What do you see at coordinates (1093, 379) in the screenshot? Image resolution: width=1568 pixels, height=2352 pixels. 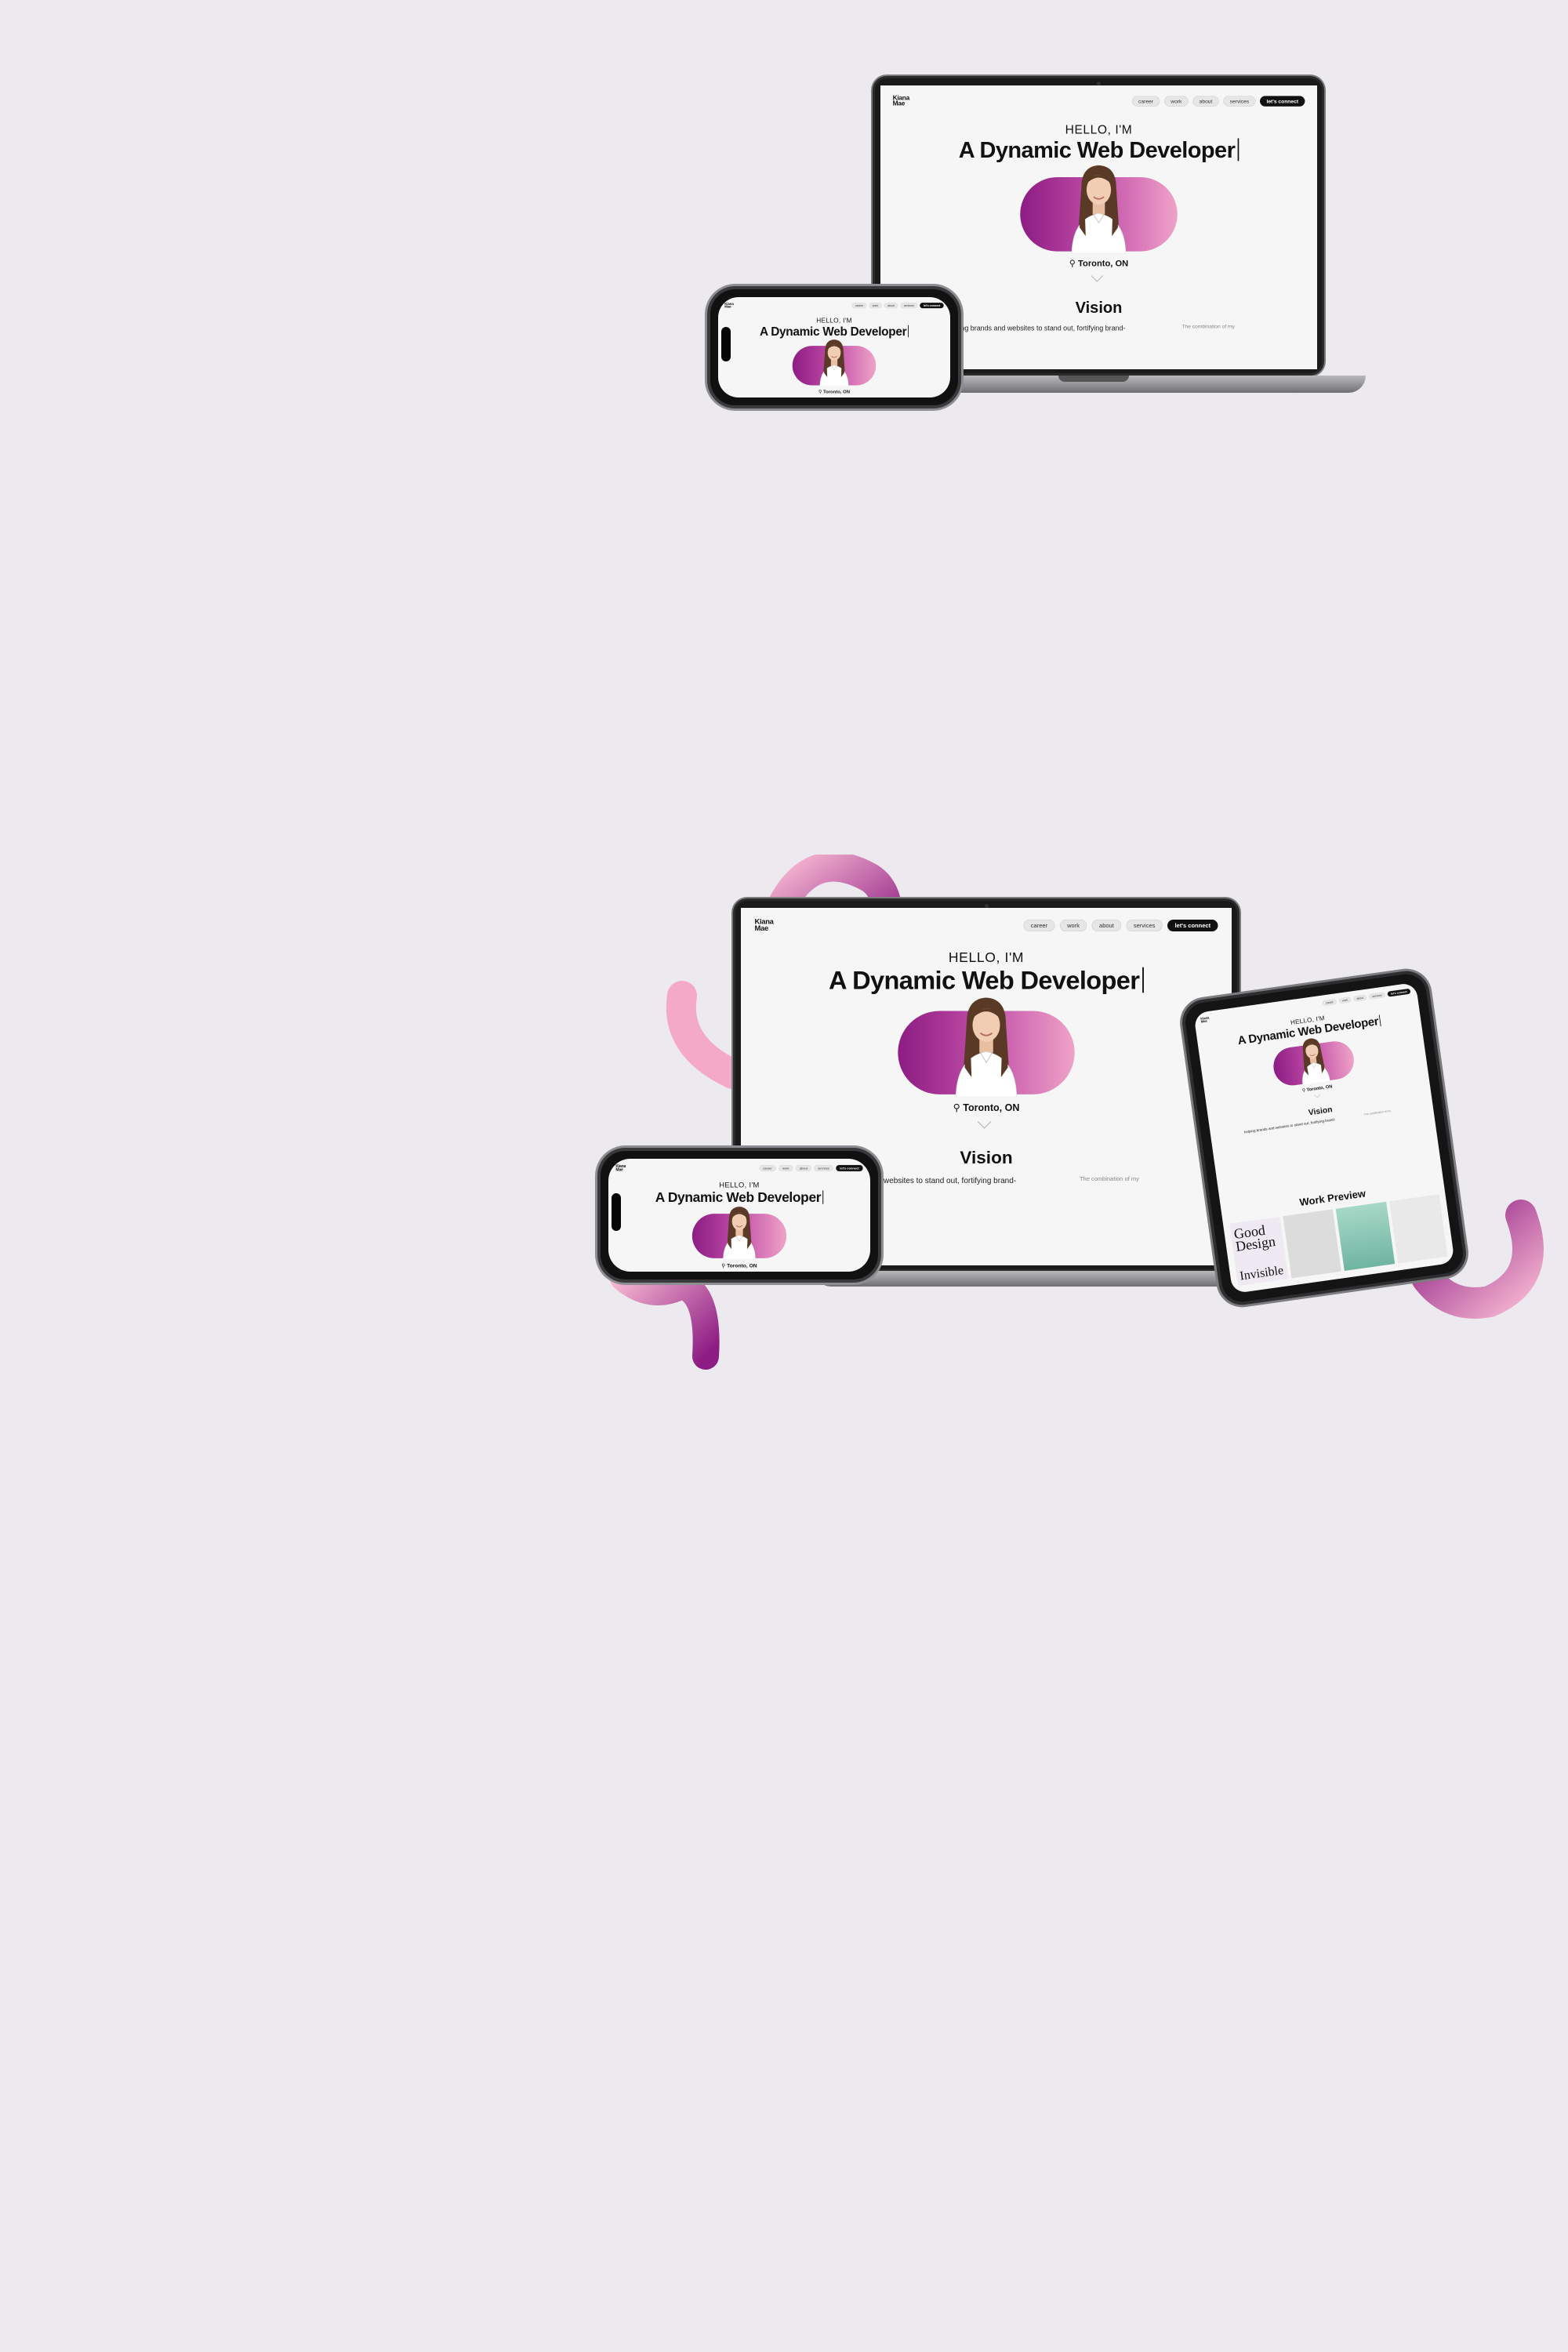 I see `laptop-notch` at bounding box center [1093, 379].